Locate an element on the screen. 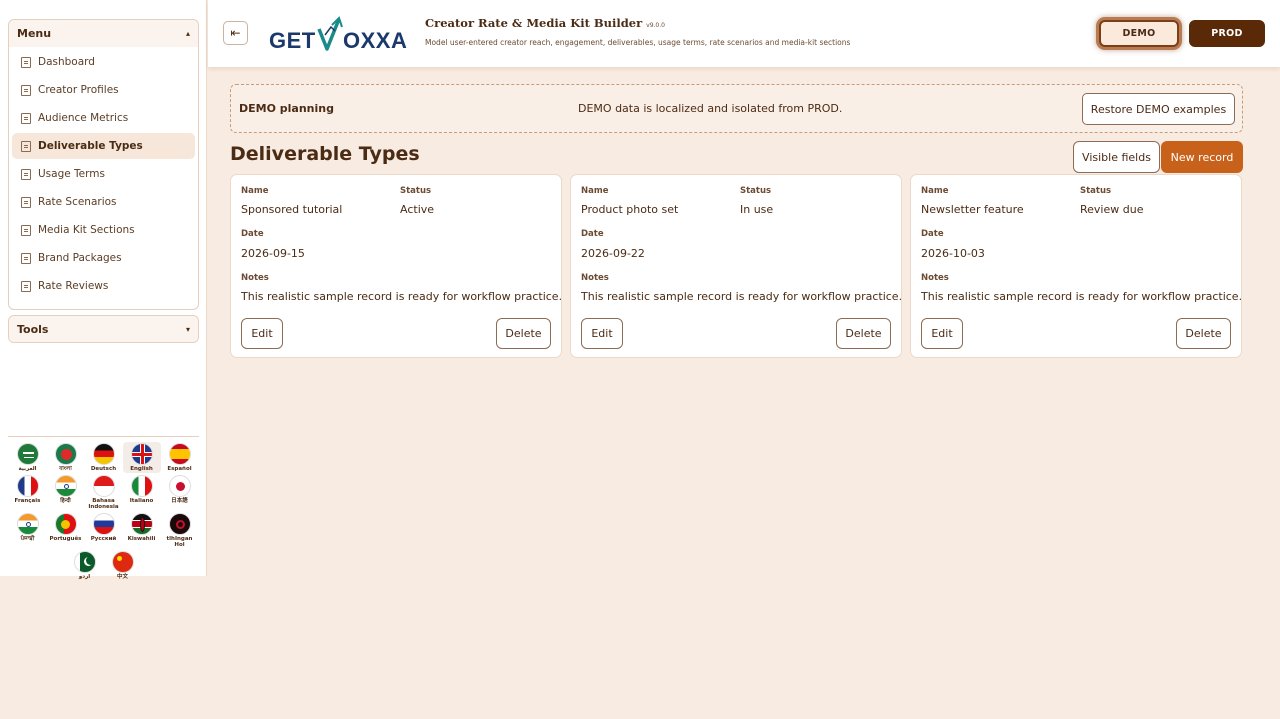 Image resolution: width=1280 pixels, height=719 pixels. germany-flag-icon is located at coordinates (103, 454).